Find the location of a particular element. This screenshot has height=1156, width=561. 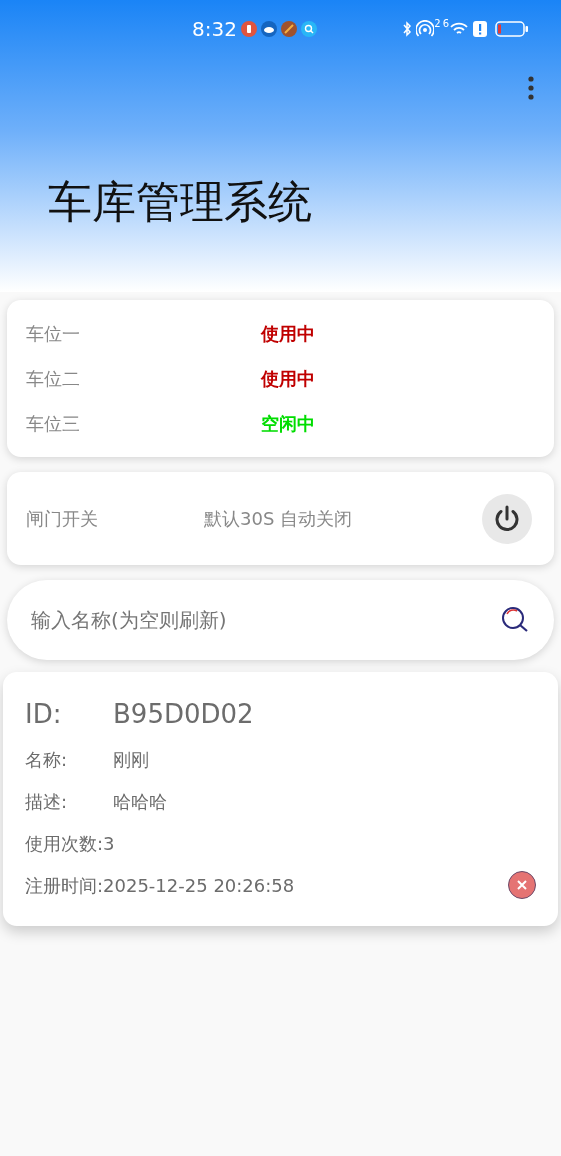

space-name: 车位二 is located at coordinates (53, 379).